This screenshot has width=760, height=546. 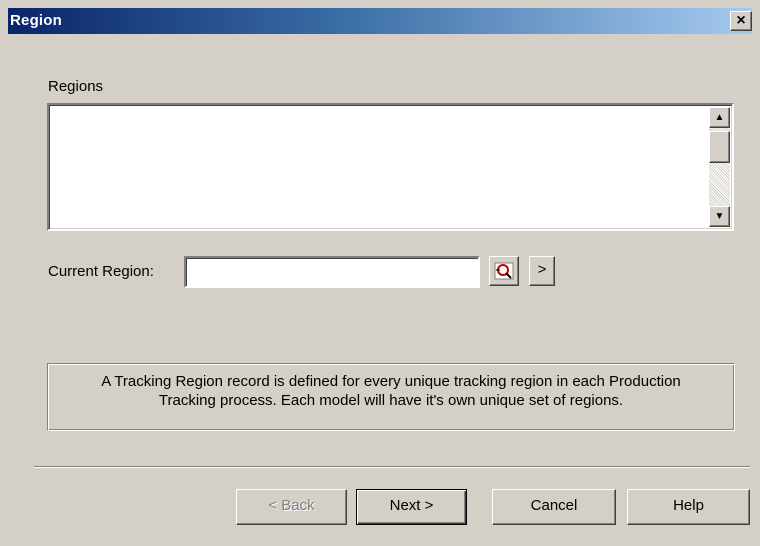 I want to click on current-region-input, so click(x=332, y=272).